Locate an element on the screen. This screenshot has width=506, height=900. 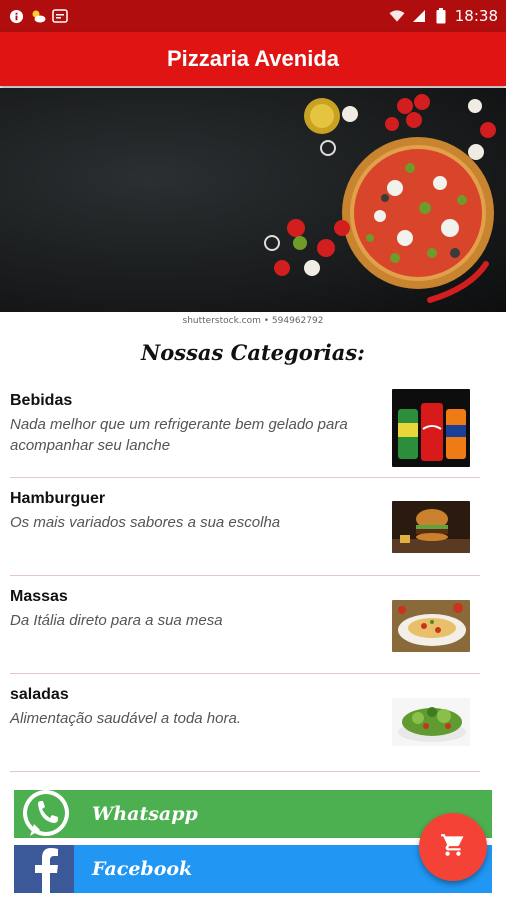
cart-icon is located at coordinates (453, 847).